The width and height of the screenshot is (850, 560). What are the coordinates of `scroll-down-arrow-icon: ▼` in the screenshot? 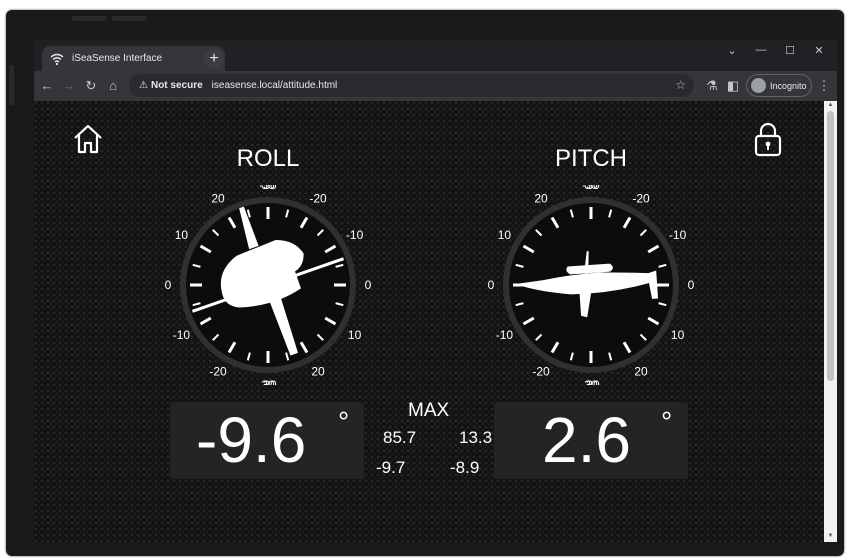 It's located at (830, 537).